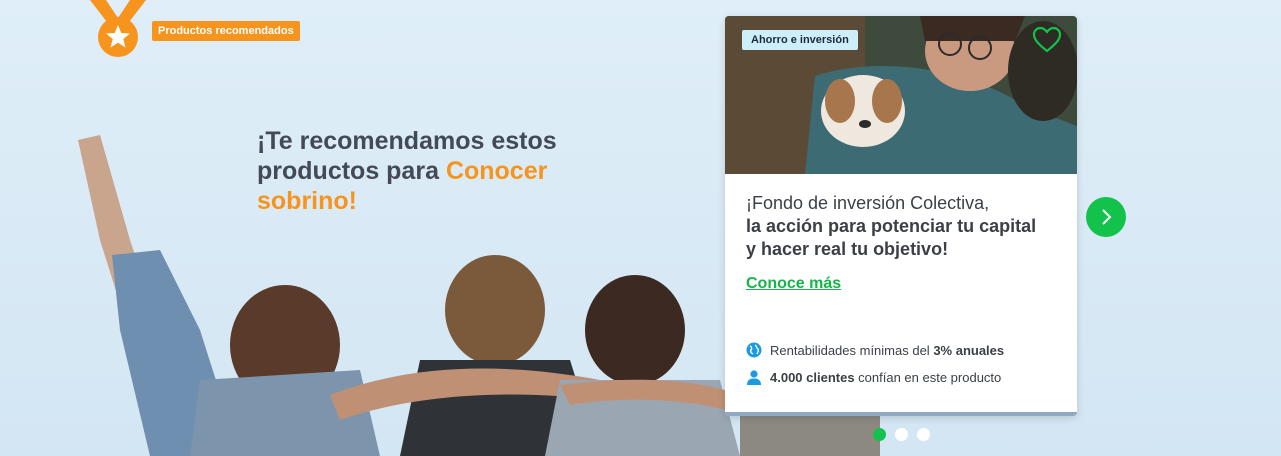 The width and height of the screenshot is (1281, 456). I want to click on medal-star-icon, so click(118, 28).